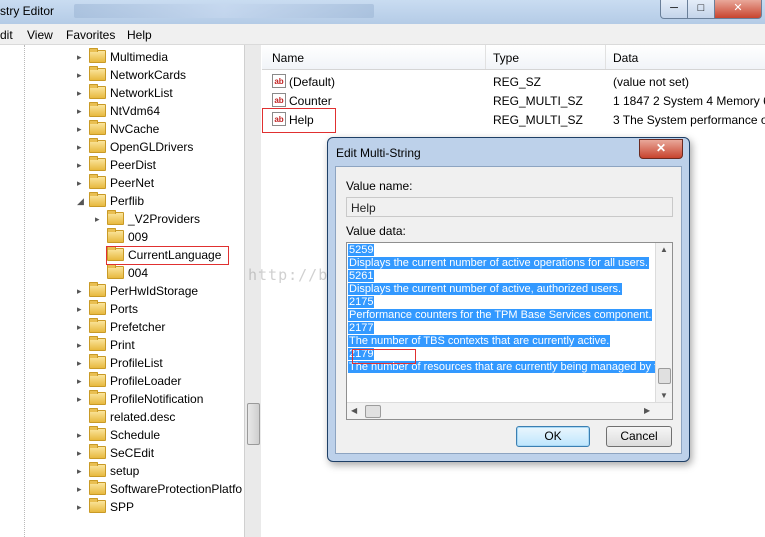 This screenshot has width=765, height=537. Describe the element at coordinates (176, 489) in the screenshot. I see `tree-item-label: SoftwareProtectionPlatfo` at that location.